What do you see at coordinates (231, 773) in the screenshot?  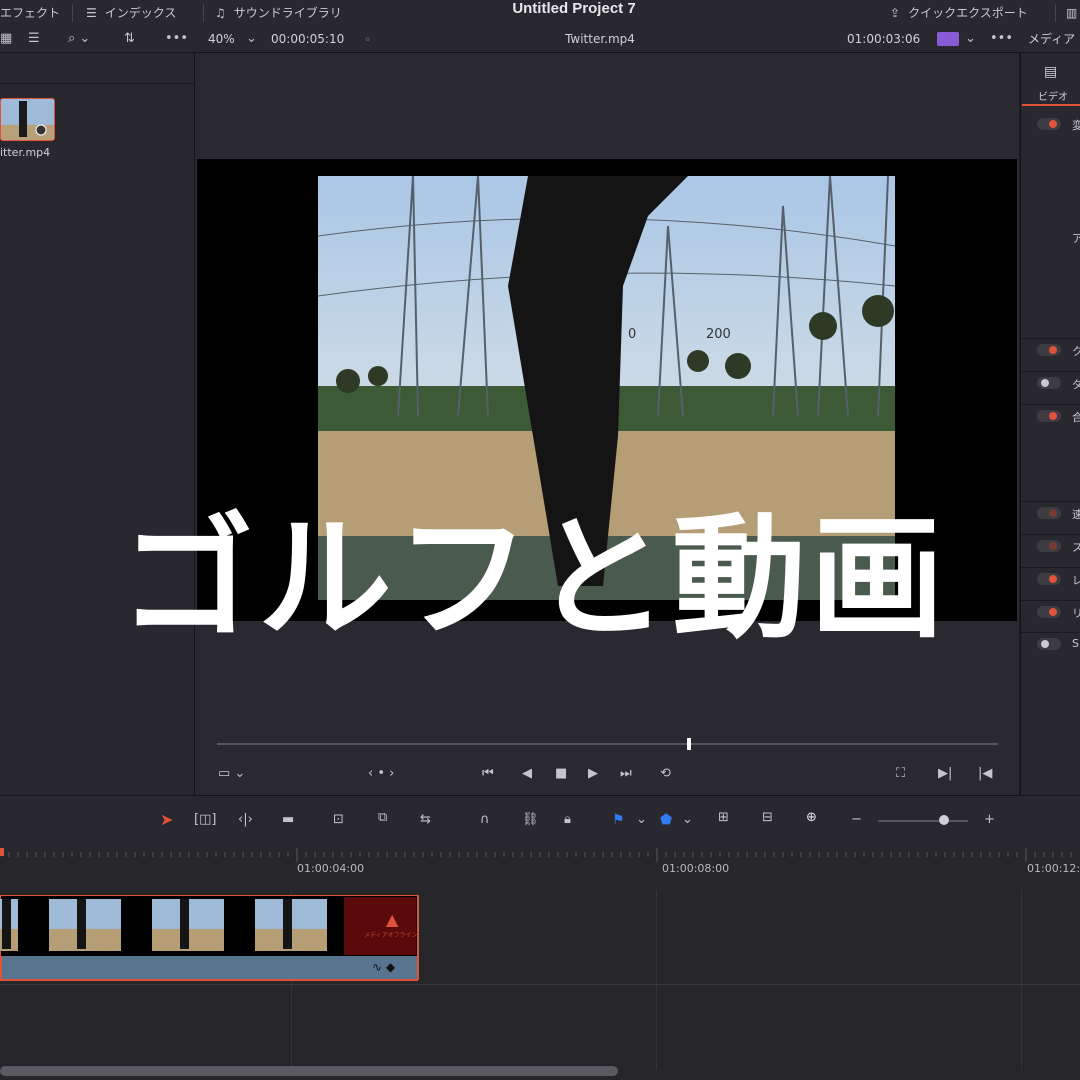 I see `viewer-mode-icon: ▭ ⌄` at bounding box center [231, 773].